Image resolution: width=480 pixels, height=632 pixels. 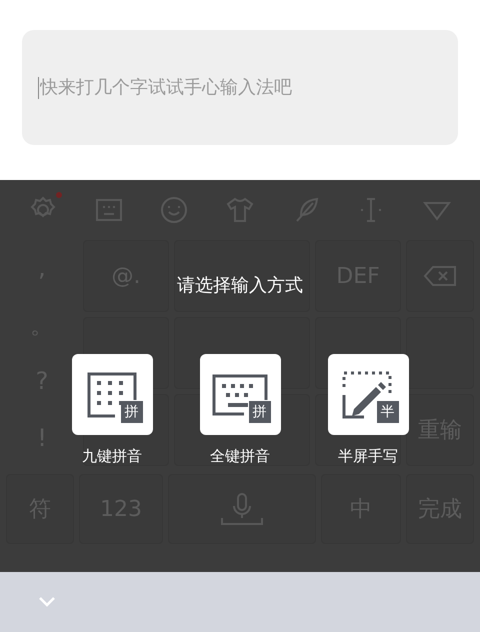 I want to click on dialog-title: 请选择输入方式, so click(x=240, y=286).